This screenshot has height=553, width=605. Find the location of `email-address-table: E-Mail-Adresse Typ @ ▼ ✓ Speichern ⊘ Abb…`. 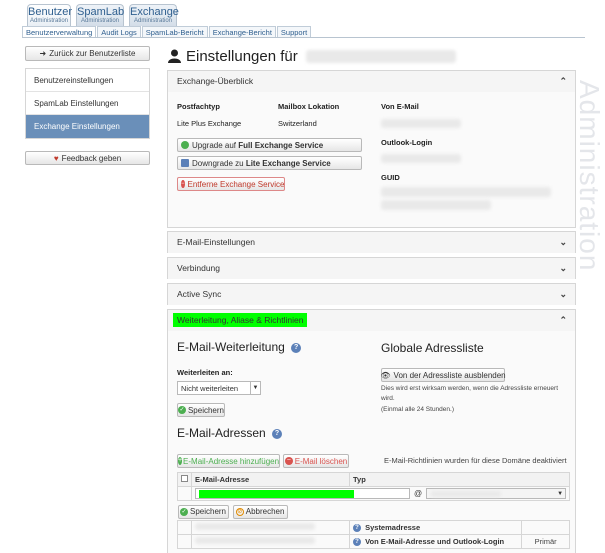

email-address-table: E-Mail-Adresse Typ @ ▼ ✓ Speichern ⊘ Abb… is located at coordinates (374, 510).